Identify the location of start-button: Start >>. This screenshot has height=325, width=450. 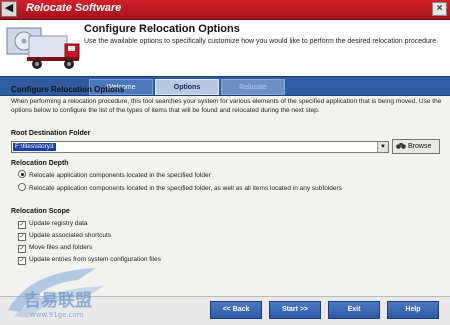
(295, 310).